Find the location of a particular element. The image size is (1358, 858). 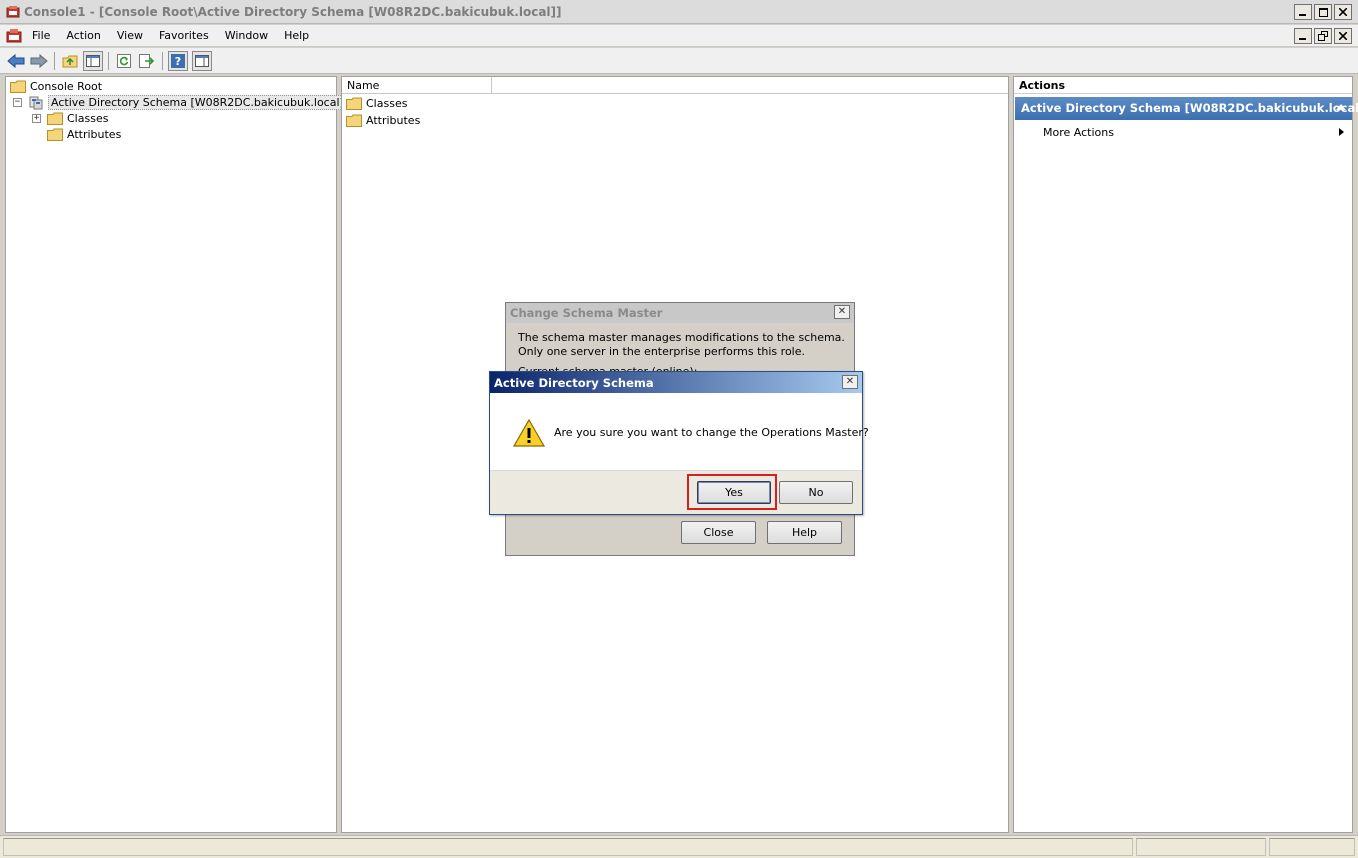

no-button: No is located at coordinates (816, 492).